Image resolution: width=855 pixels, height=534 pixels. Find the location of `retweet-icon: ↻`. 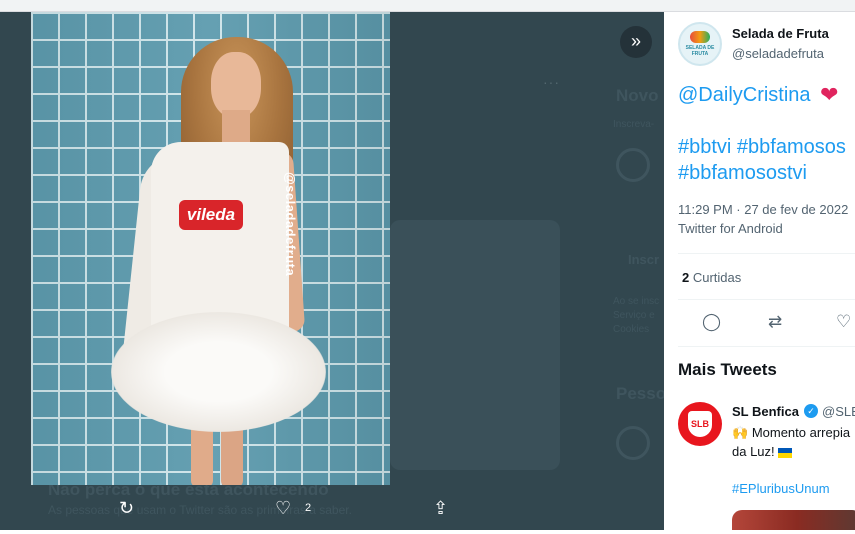

retweet-icon: ↻ is located at coordinates (126, 508).